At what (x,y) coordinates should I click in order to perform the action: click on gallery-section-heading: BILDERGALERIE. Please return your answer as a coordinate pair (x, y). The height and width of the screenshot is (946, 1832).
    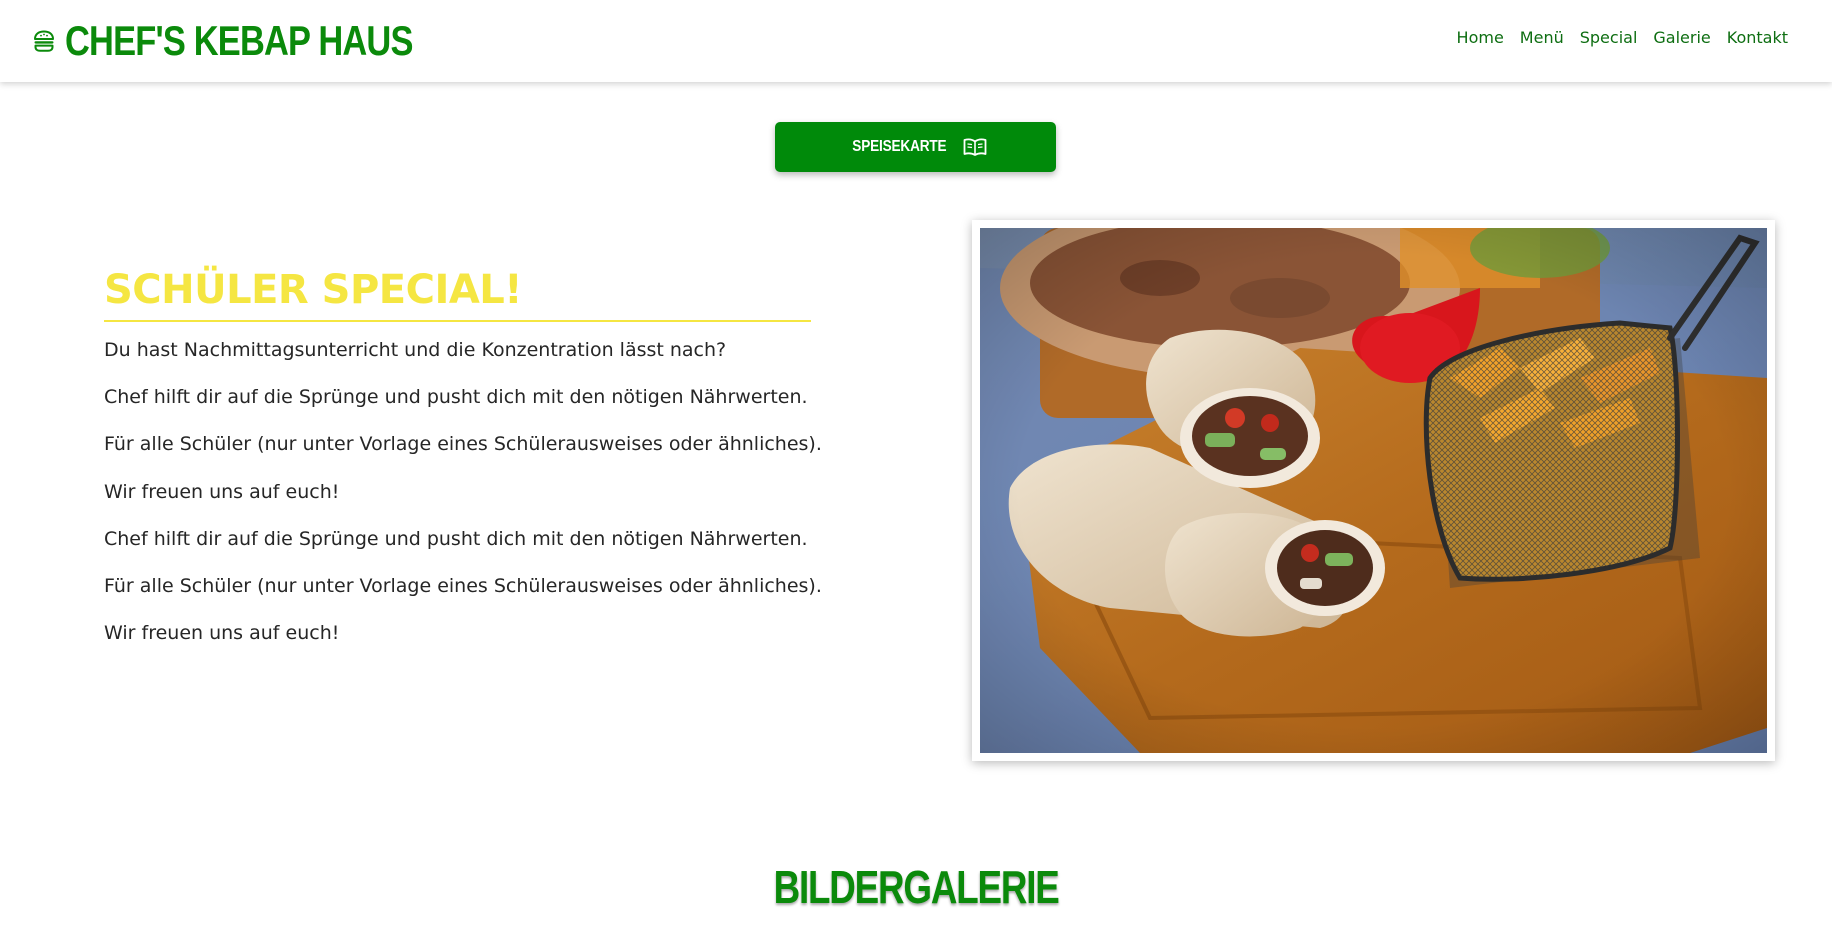
    Looking at the image, I should click on (916, 887).